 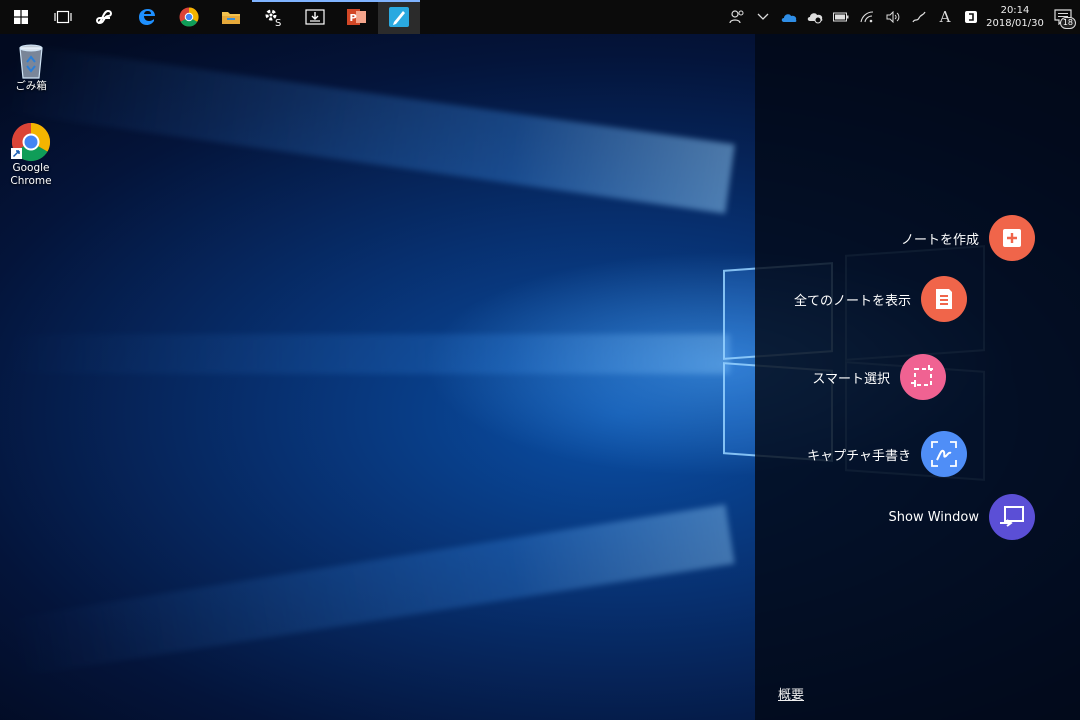 What do you see at coordinates (791, 693) in the screenshot?
I see `about-link: 概要` at bounding box center [791, 693].